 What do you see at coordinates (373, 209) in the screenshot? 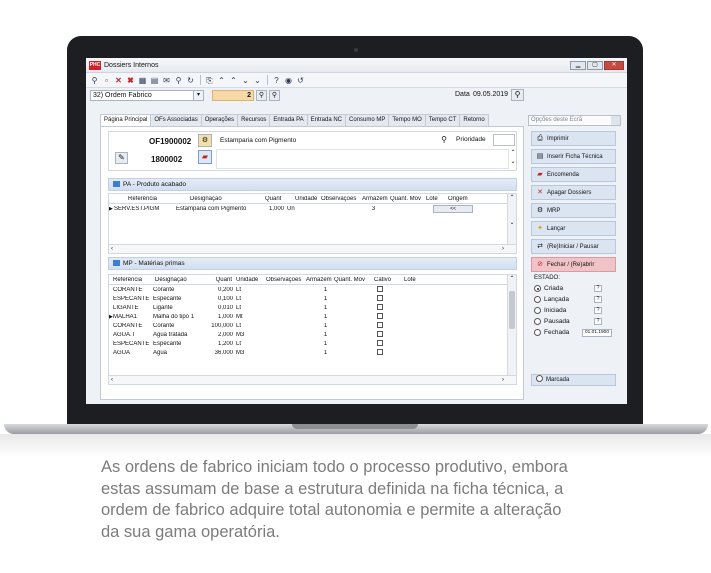
I see `cell-armazem: 3` at bounding box center [373, 209].